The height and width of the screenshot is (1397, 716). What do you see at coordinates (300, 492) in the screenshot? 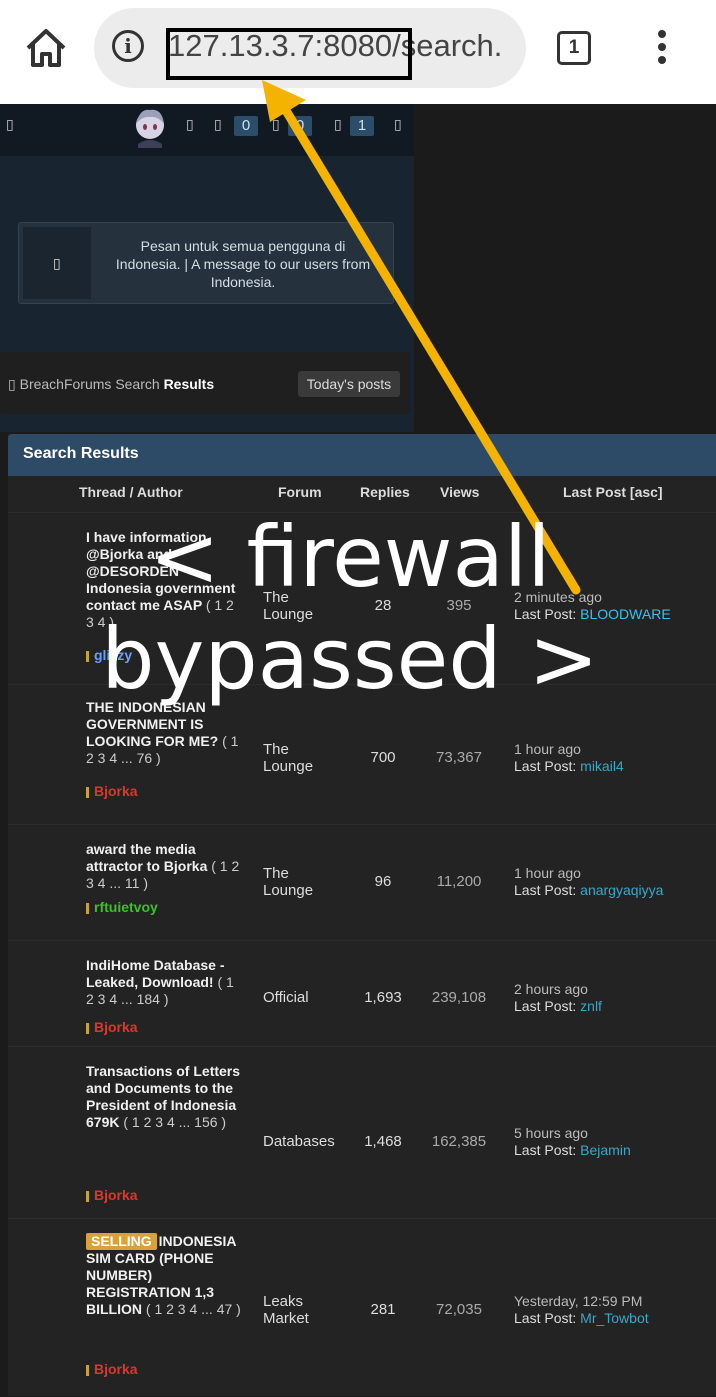
I see `col-forum: Forum` at bounding box center [300, 492].